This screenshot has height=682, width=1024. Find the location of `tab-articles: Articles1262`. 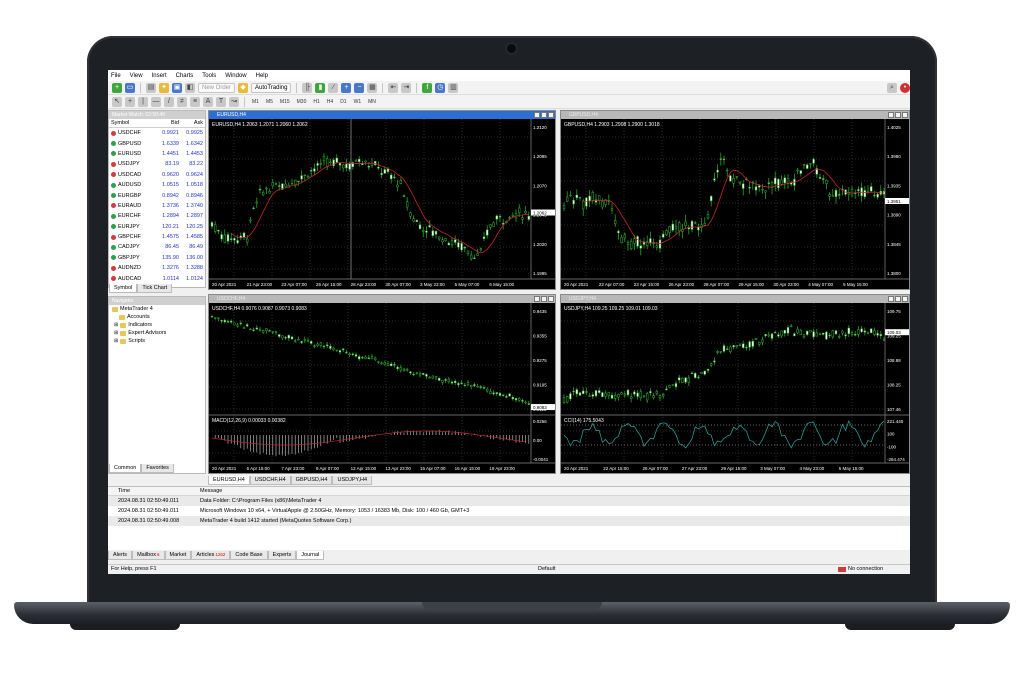

tab-articles: Articles1262 is located at coordinates (211, 555).